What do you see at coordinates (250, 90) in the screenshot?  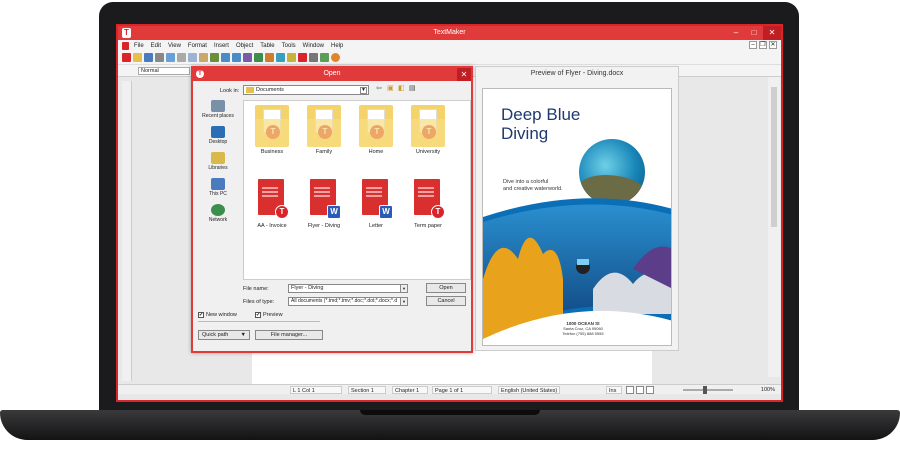 I see `folder-icon` at bounding box center [250, 90].